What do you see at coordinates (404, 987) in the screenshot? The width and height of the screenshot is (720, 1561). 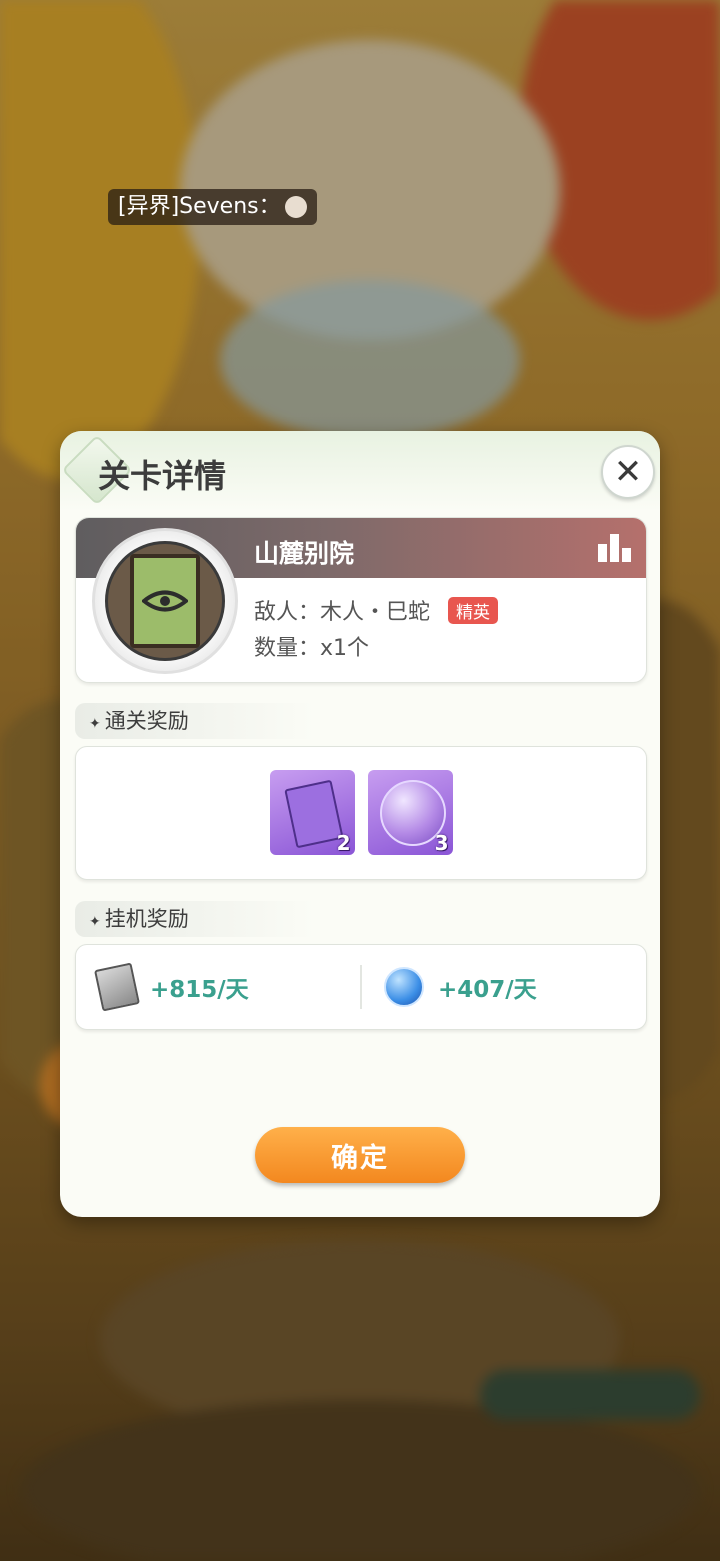 I see `blue-orb-icon` at bounding box center [404, 987].